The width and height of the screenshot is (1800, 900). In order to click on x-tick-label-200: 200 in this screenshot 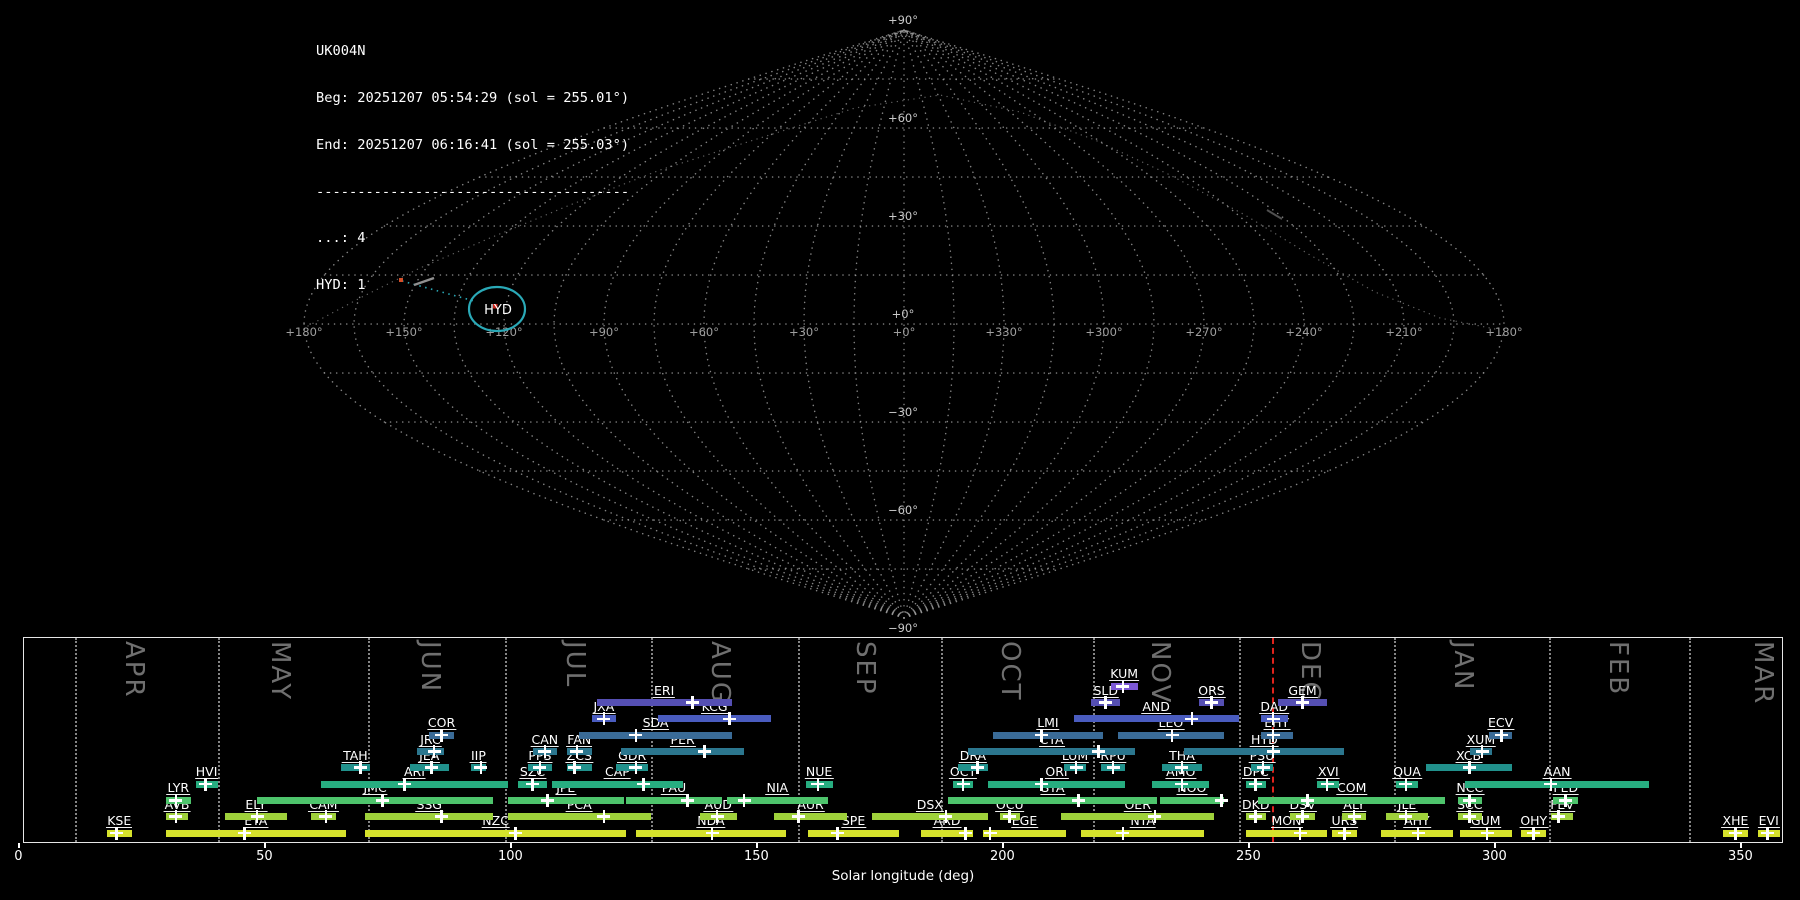, I will do `click(1002, 856)`.